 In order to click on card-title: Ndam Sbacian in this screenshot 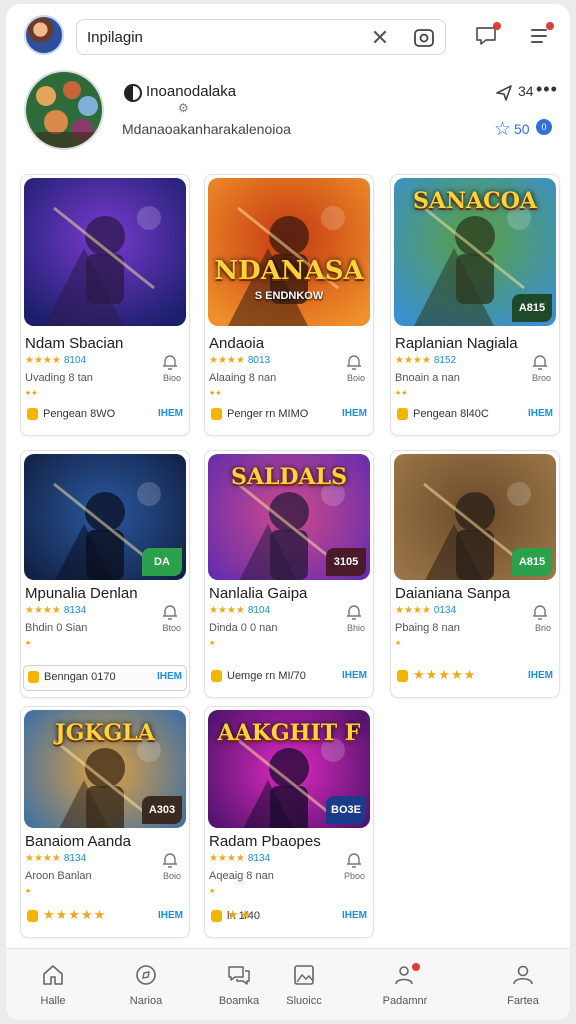, I will do `click(74, 343)`.